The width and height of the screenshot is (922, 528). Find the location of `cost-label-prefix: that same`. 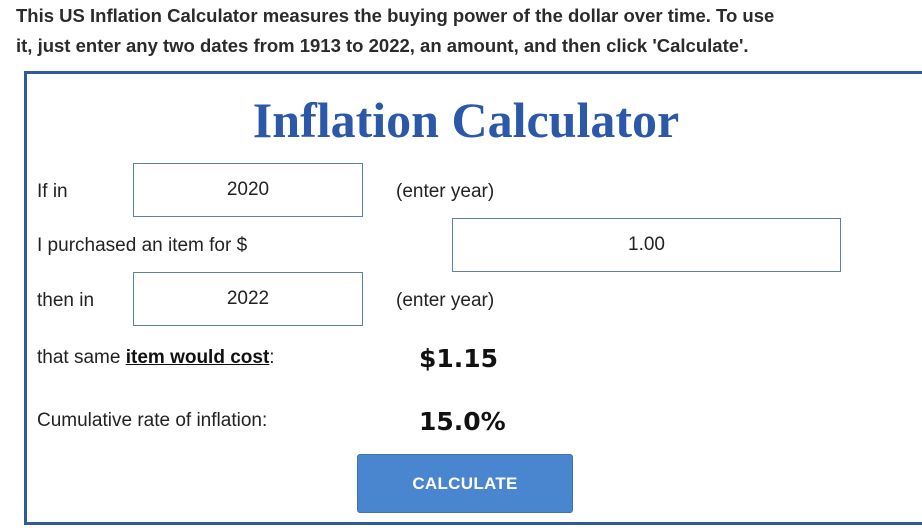

cost-label-prefix: that same is located at coordinates (81, 357).